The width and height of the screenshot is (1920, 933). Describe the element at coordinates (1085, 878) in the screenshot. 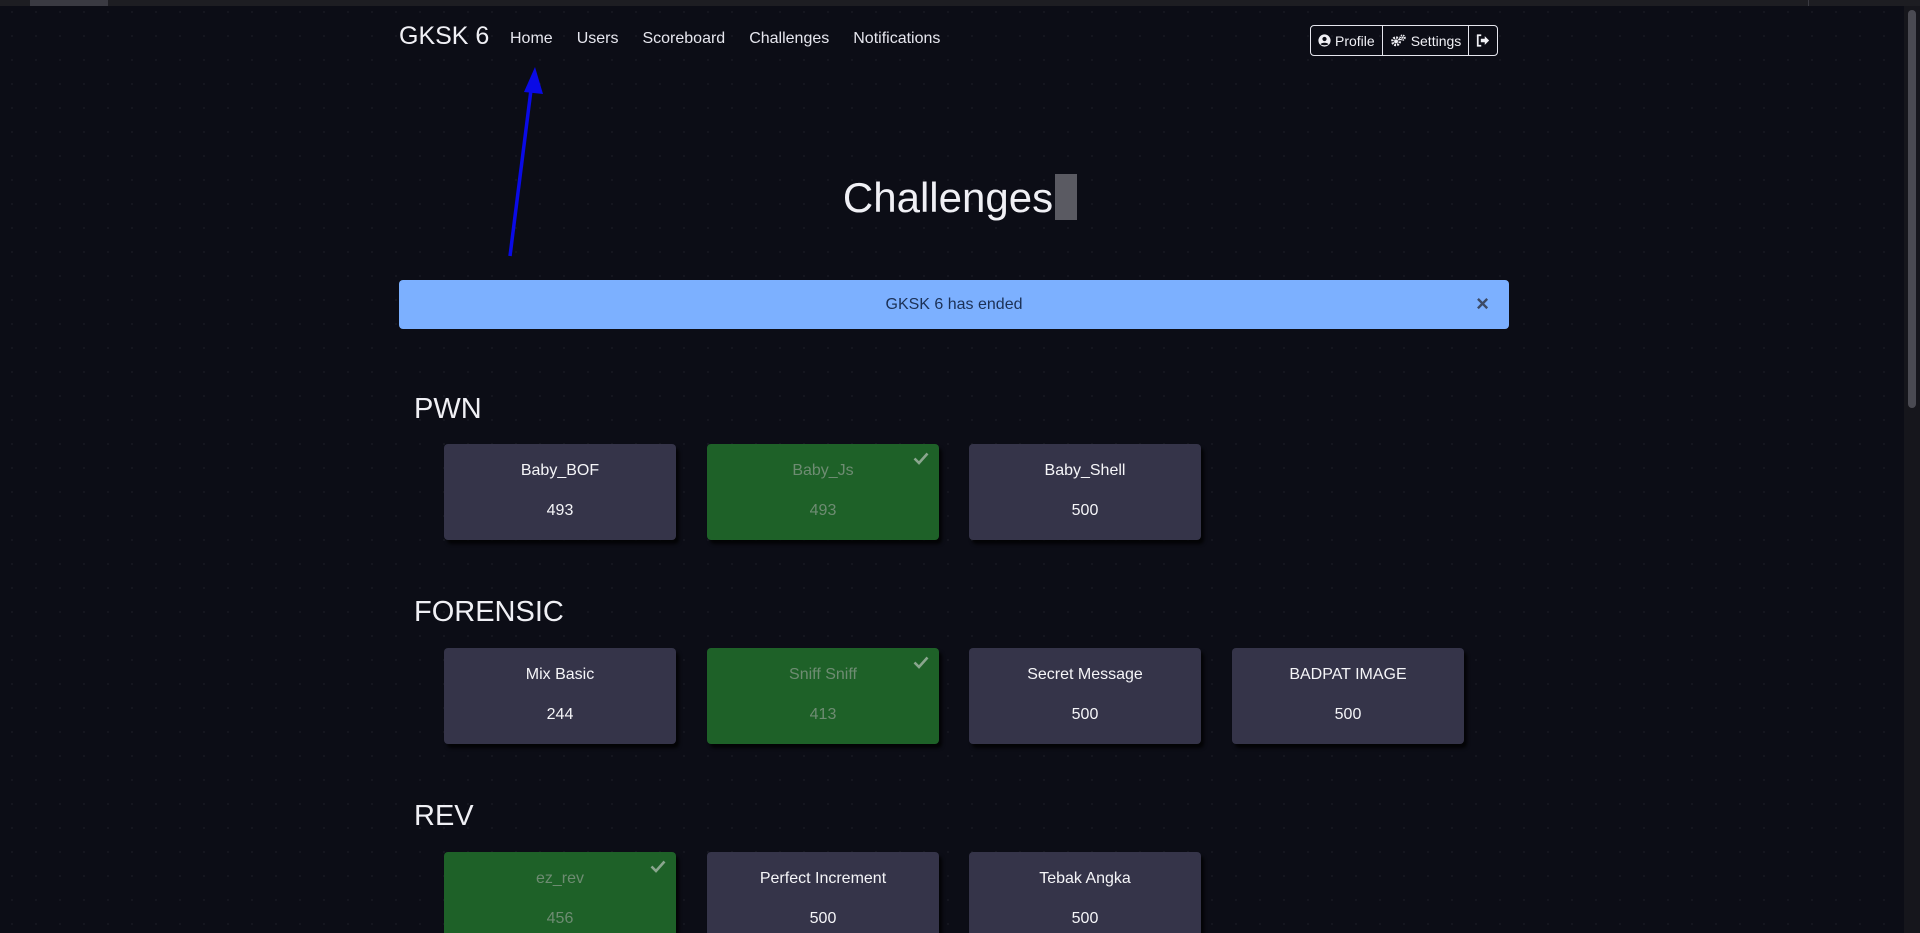

I see `challenge-name: Tebak Angka` at that location.